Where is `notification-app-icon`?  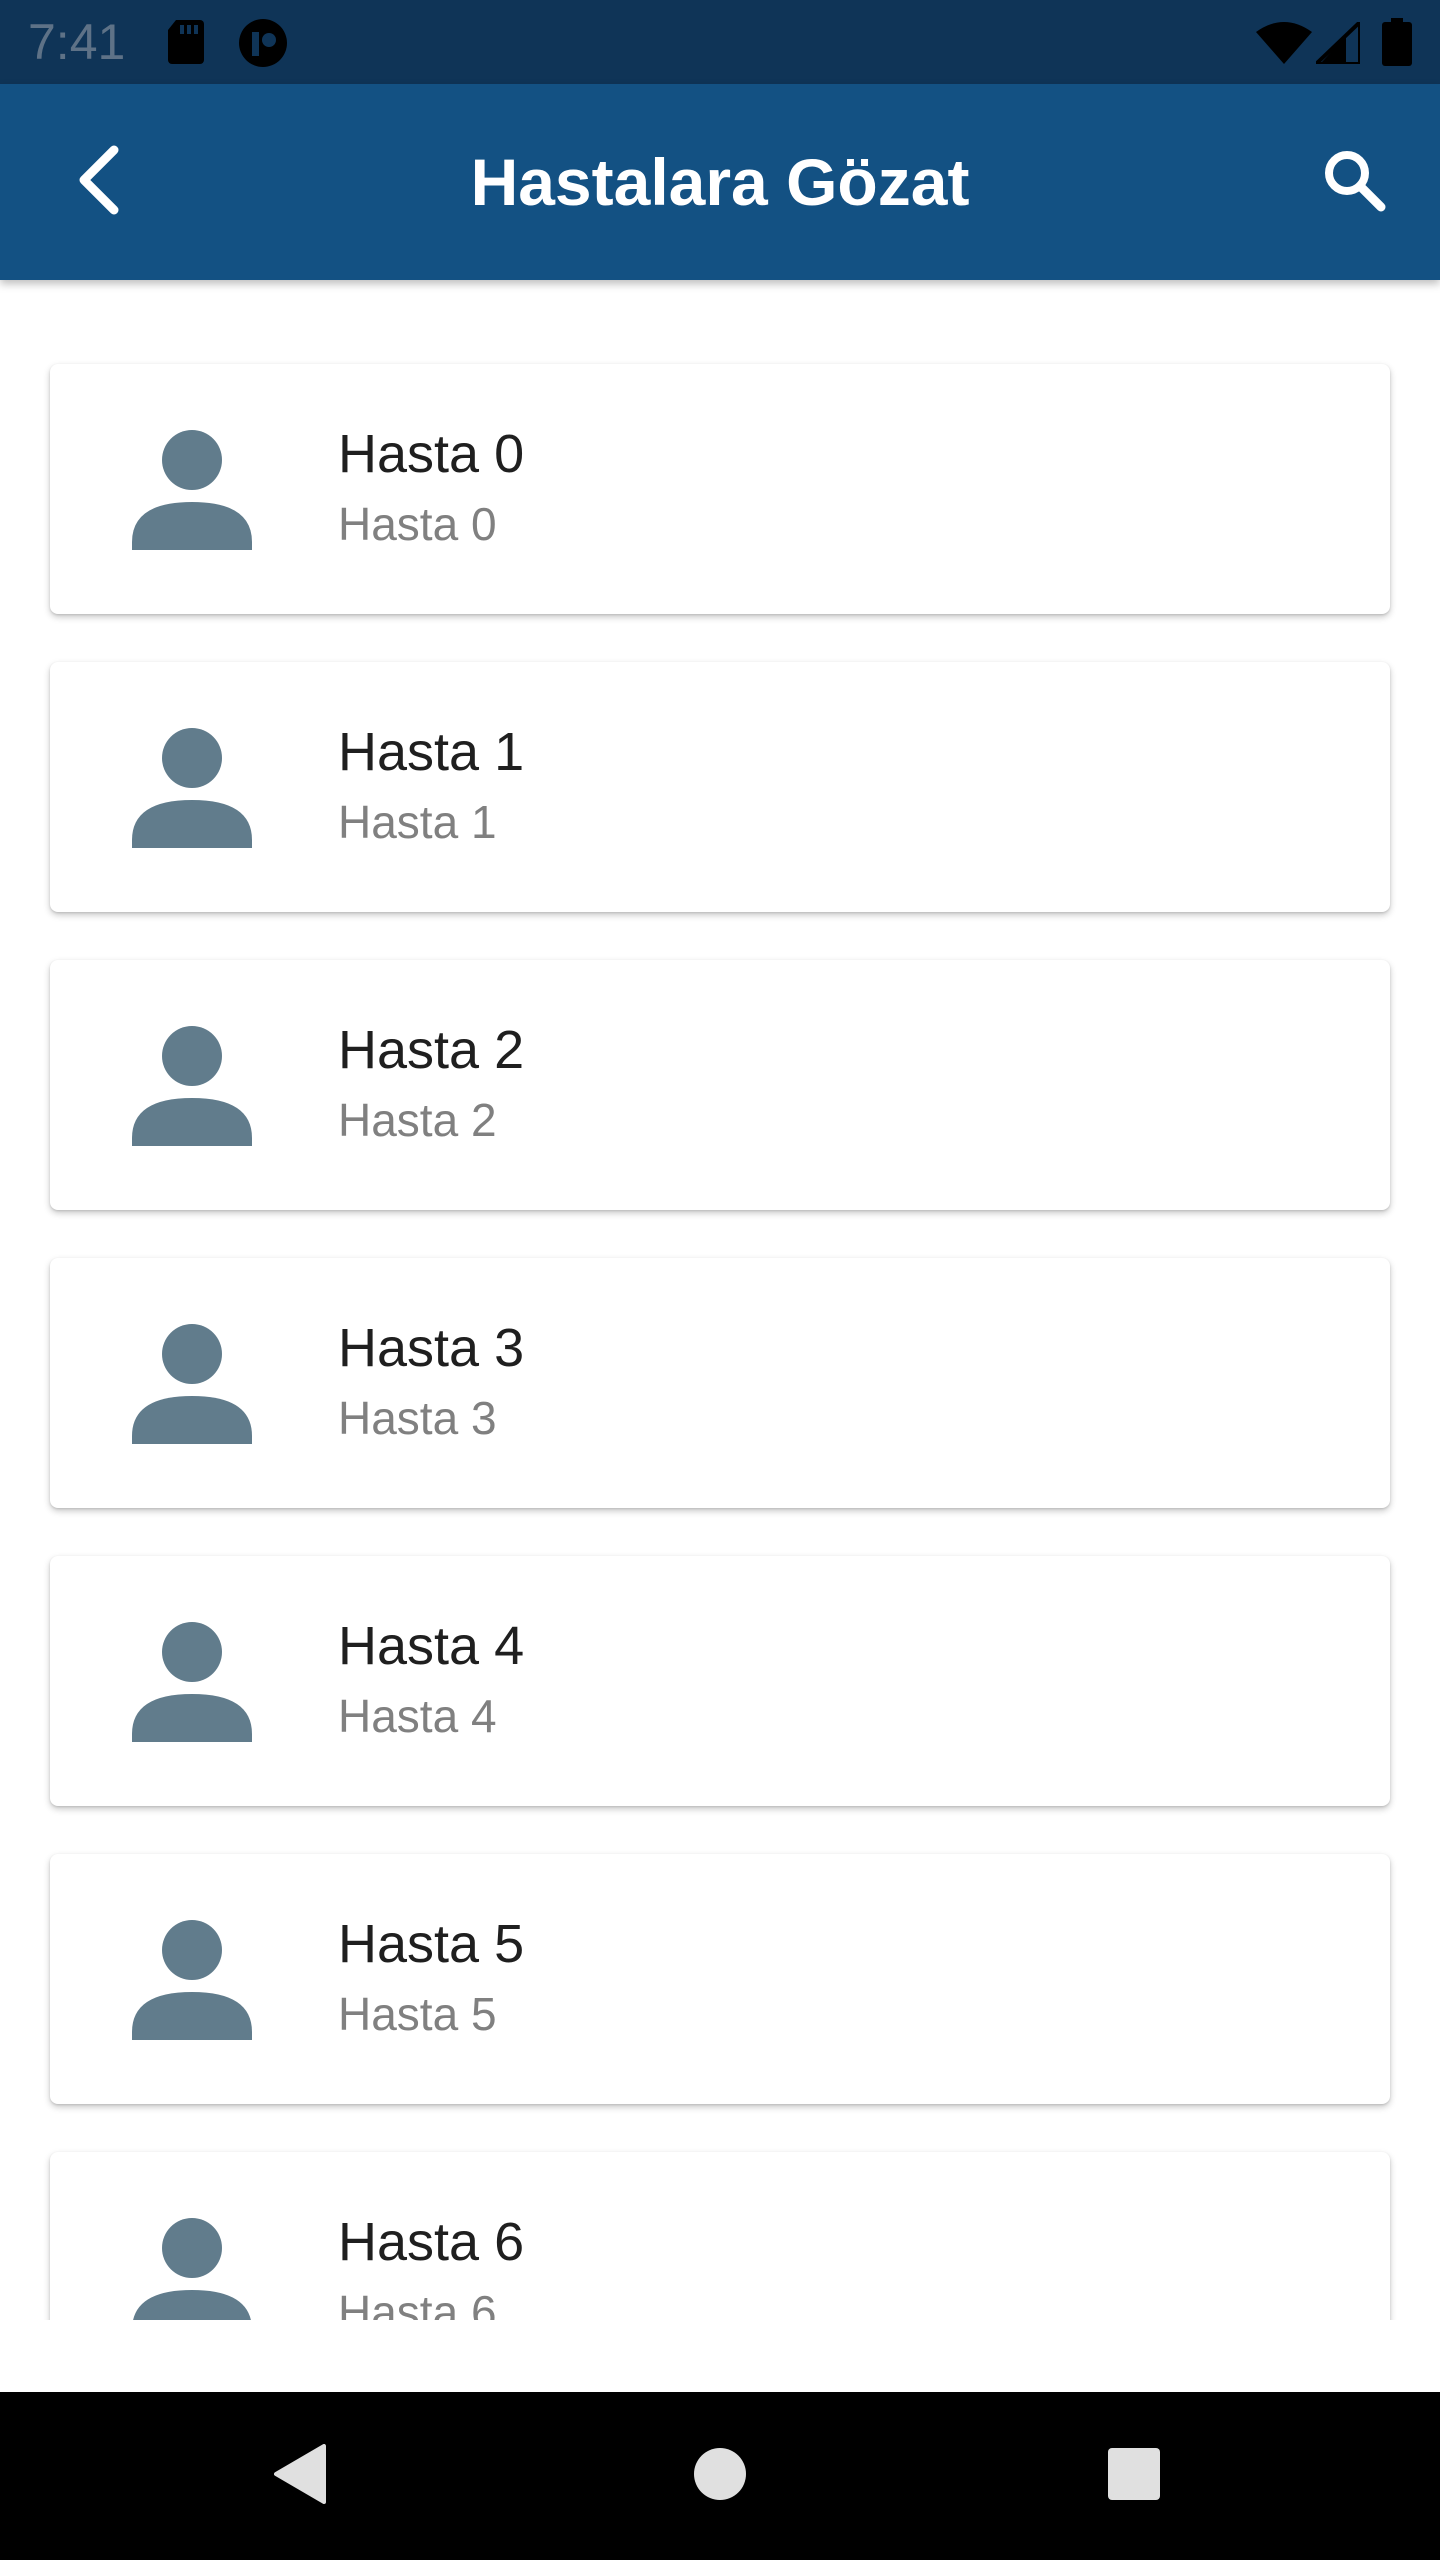
notification-app-icon is located at coordinates (263, 45).